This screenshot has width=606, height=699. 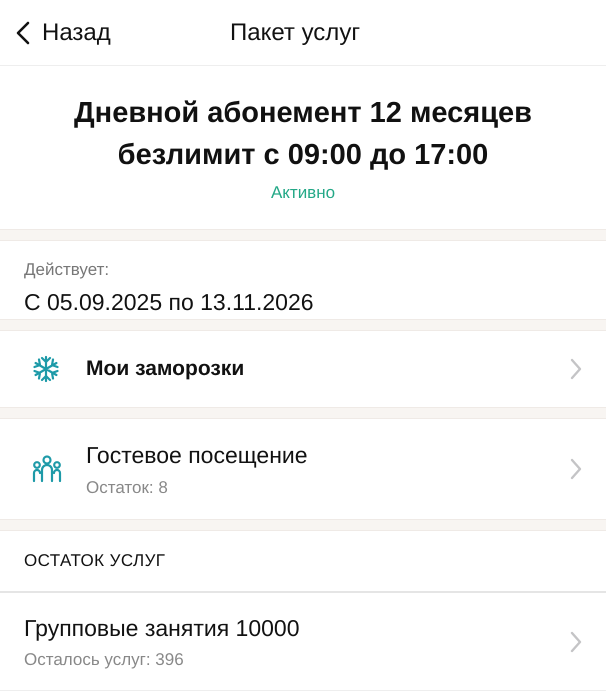 I want to click on menu-item-subtitle: Остаток: 8, so click(x=127, y=487).